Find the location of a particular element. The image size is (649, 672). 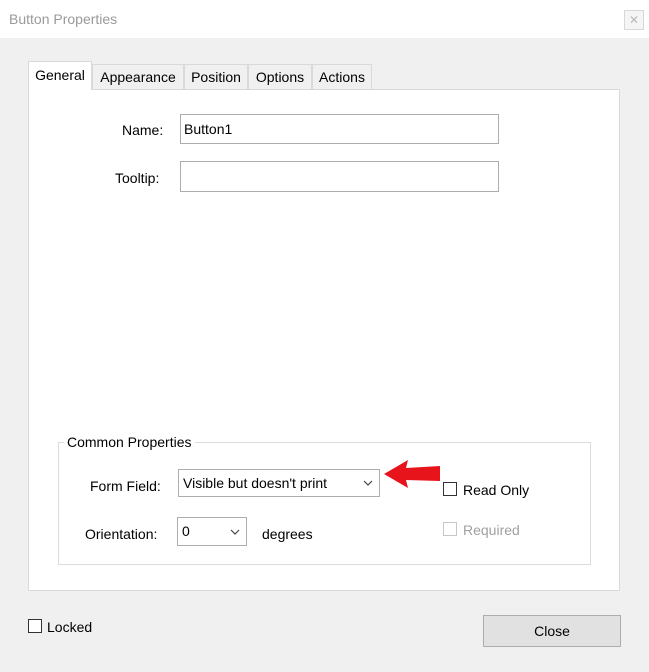

orientation-select: 0 is located at coordinates (212, 531).